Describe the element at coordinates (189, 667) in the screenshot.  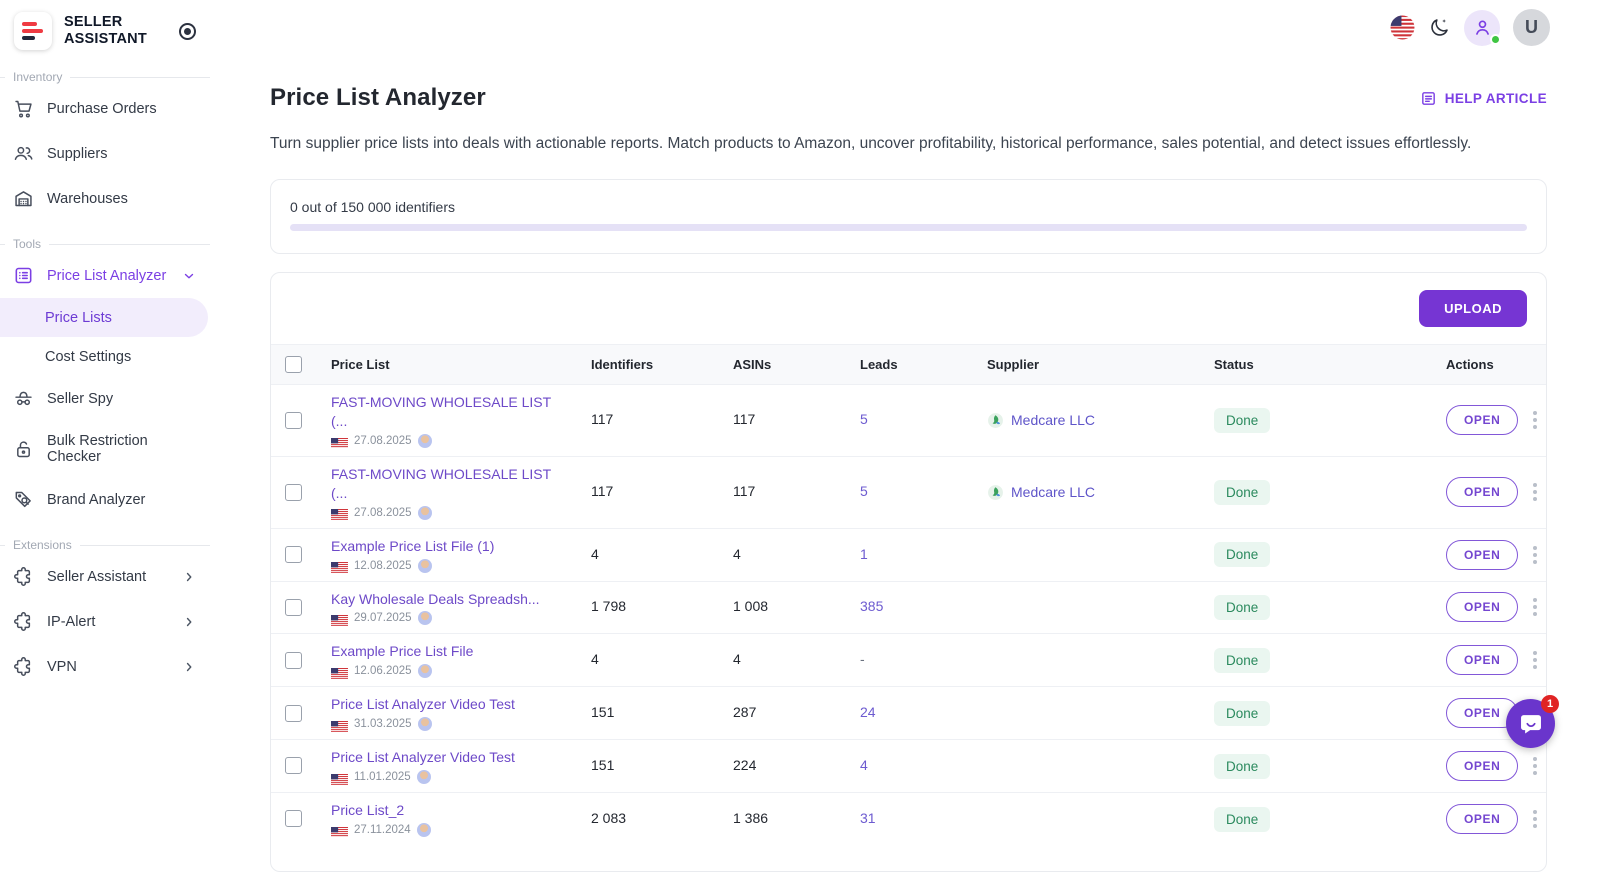
I see `chevron-right-icon` at that location.